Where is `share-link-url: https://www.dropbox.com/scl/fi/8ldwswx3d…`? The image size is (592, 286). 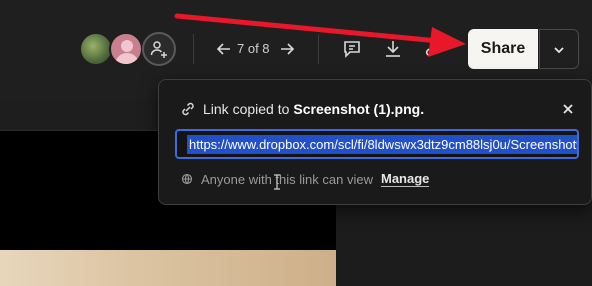
share-link-url: https://www.dropbox.com/scl/fi/8ldwswx3d… is located at coordinates (382, 144).